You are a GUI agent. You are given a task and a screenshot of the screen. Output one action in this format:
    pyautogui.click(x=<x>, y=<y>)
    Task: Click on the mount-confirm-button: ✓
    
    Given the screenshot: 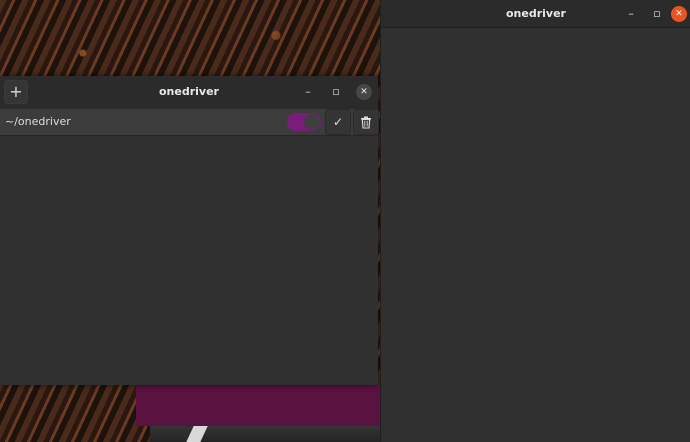 What is the action you would take?
    pyautogui.click(x=338, y=122)
    